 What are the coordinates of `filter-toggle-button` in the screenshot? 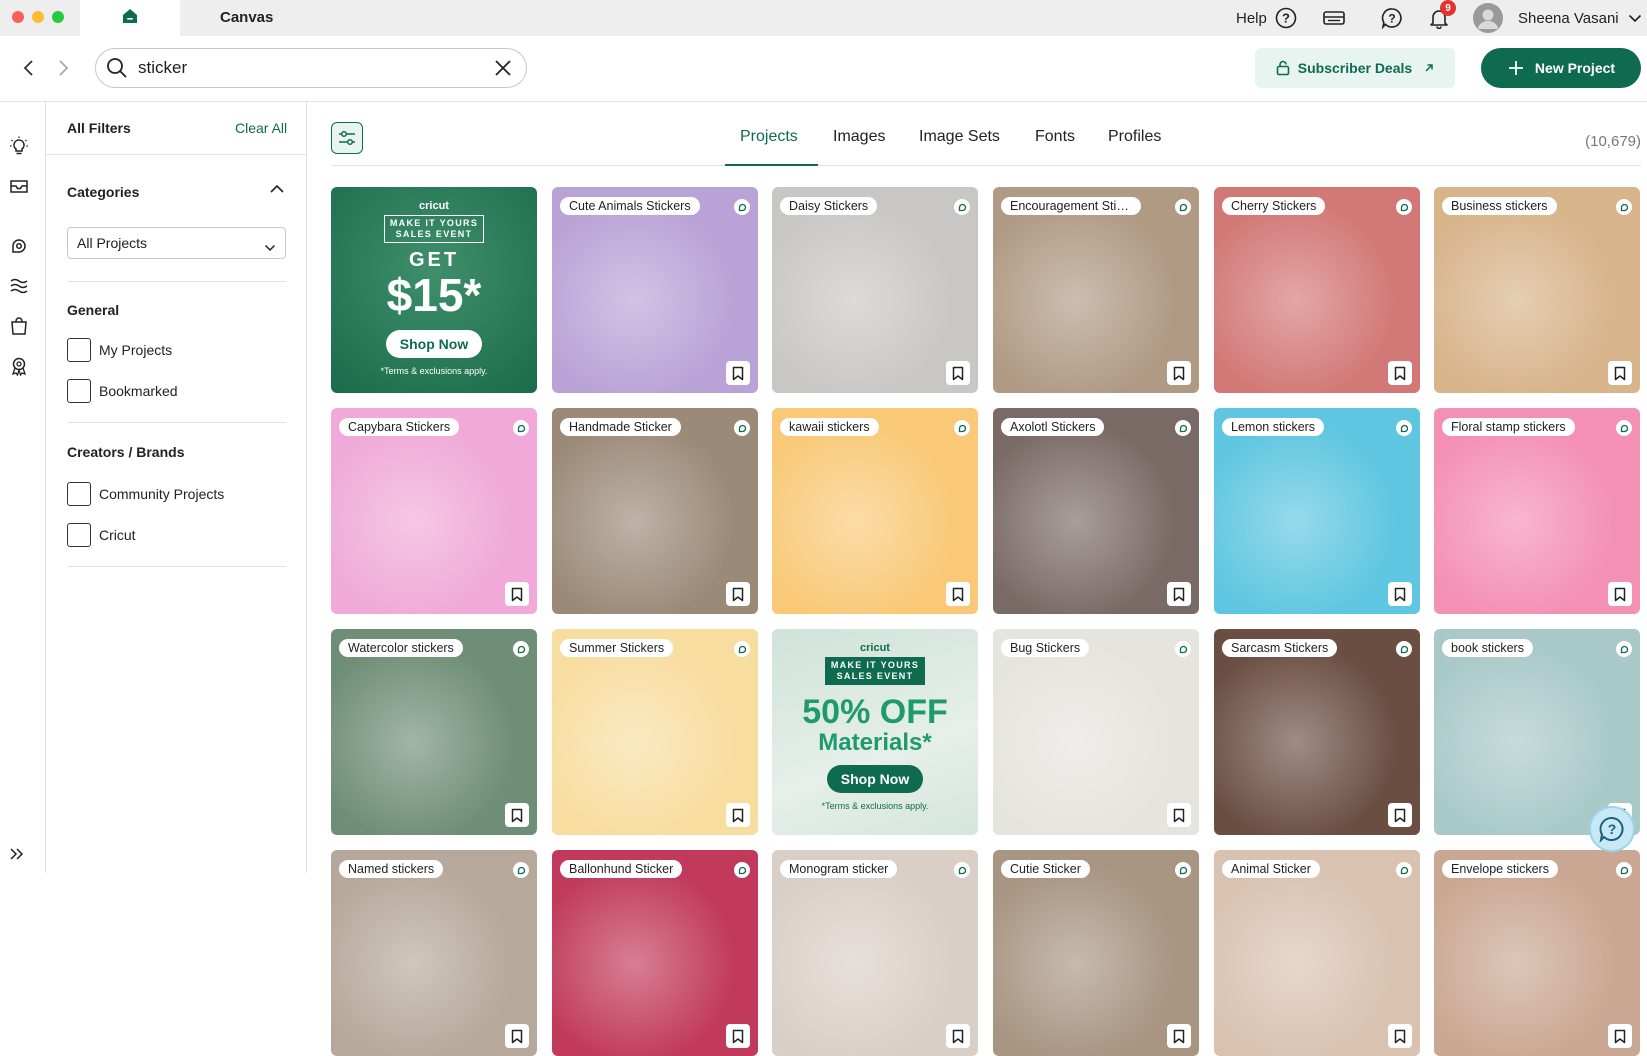 It's located at (347, 138).